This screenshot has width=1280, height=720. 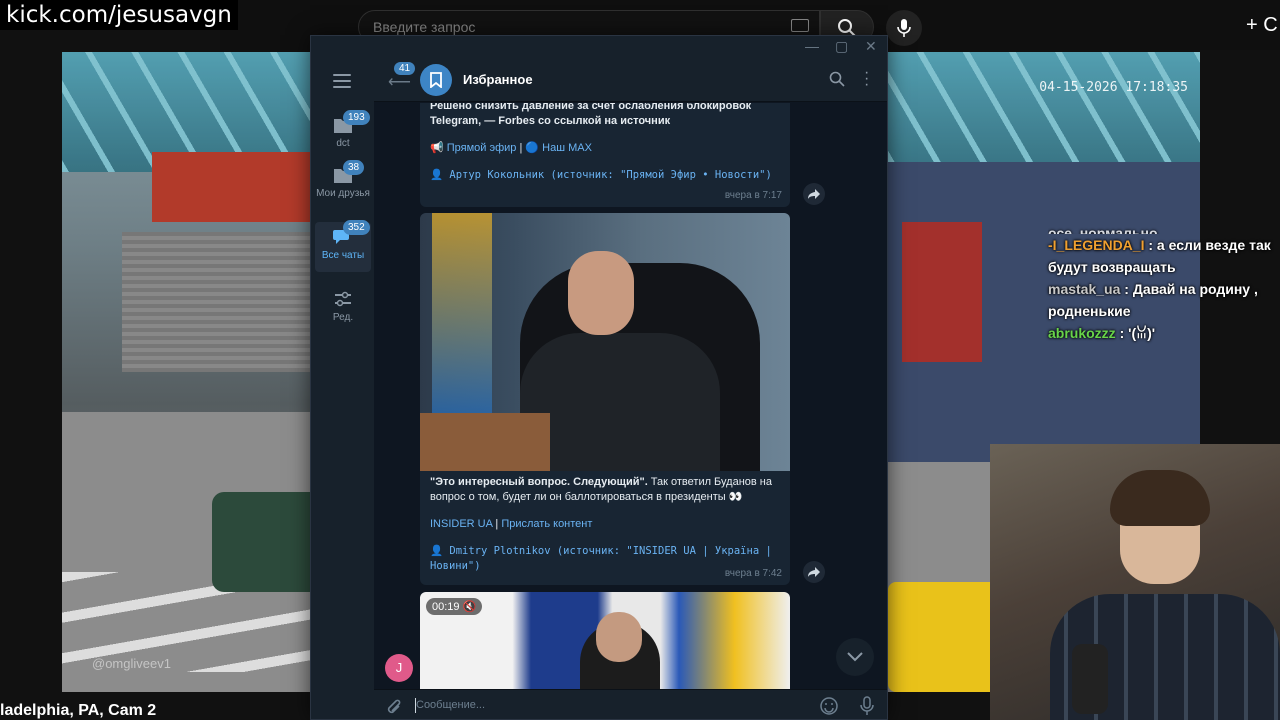 I want to click on back-unread-badge: 41, so click(x=405, y=68).